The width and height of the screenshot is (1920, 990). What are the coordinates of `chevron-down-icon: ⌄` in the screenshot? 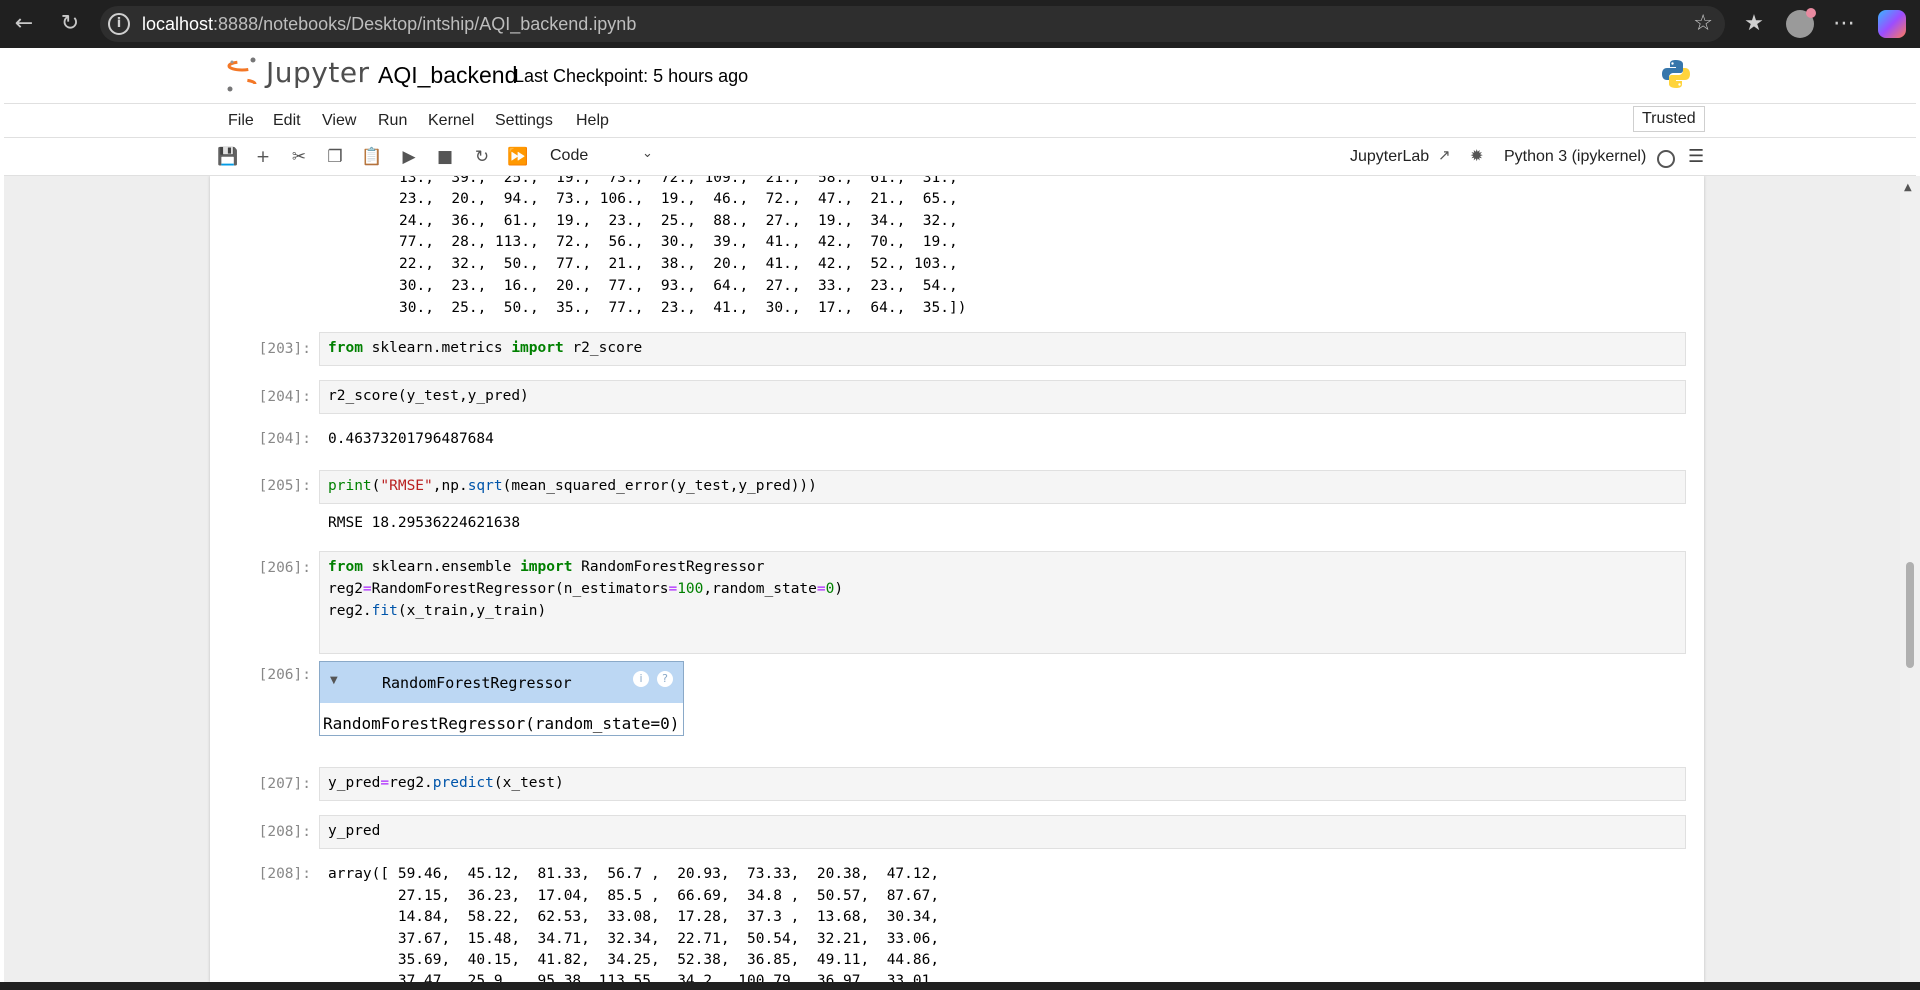 It's located at (647, 153).